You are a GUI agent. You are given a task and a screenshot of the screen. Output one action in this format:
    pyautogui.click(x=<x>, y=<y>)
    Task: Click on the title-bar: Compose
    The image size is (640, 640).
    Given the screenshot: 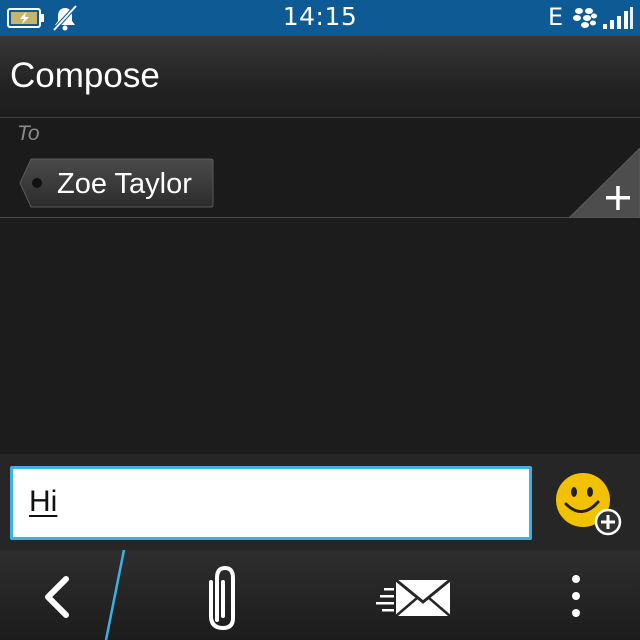 What is the action you would take?
    pyautogui.click(x=320, y=77)
    